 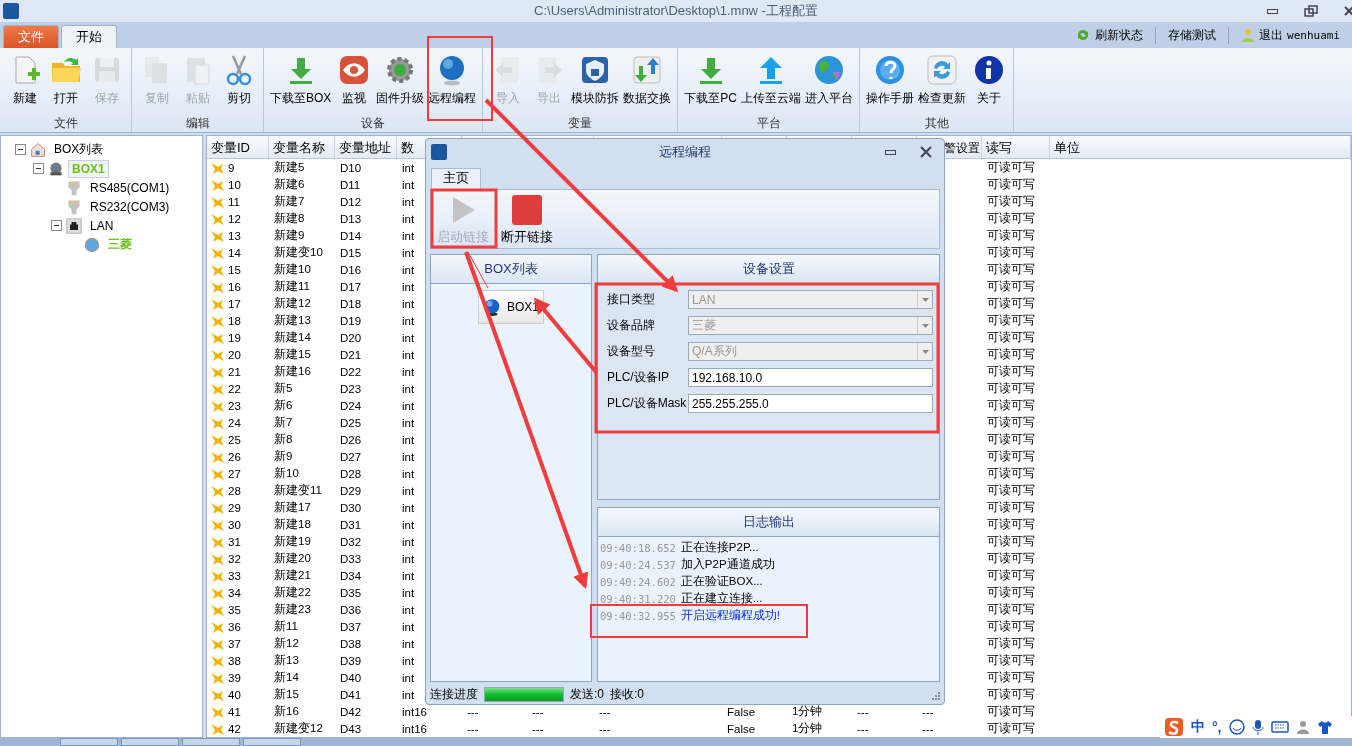 What do you see at coordinates (1257, 727) in the screenshot?
I see `microphone-icon` at bounding box center [1257, 727].